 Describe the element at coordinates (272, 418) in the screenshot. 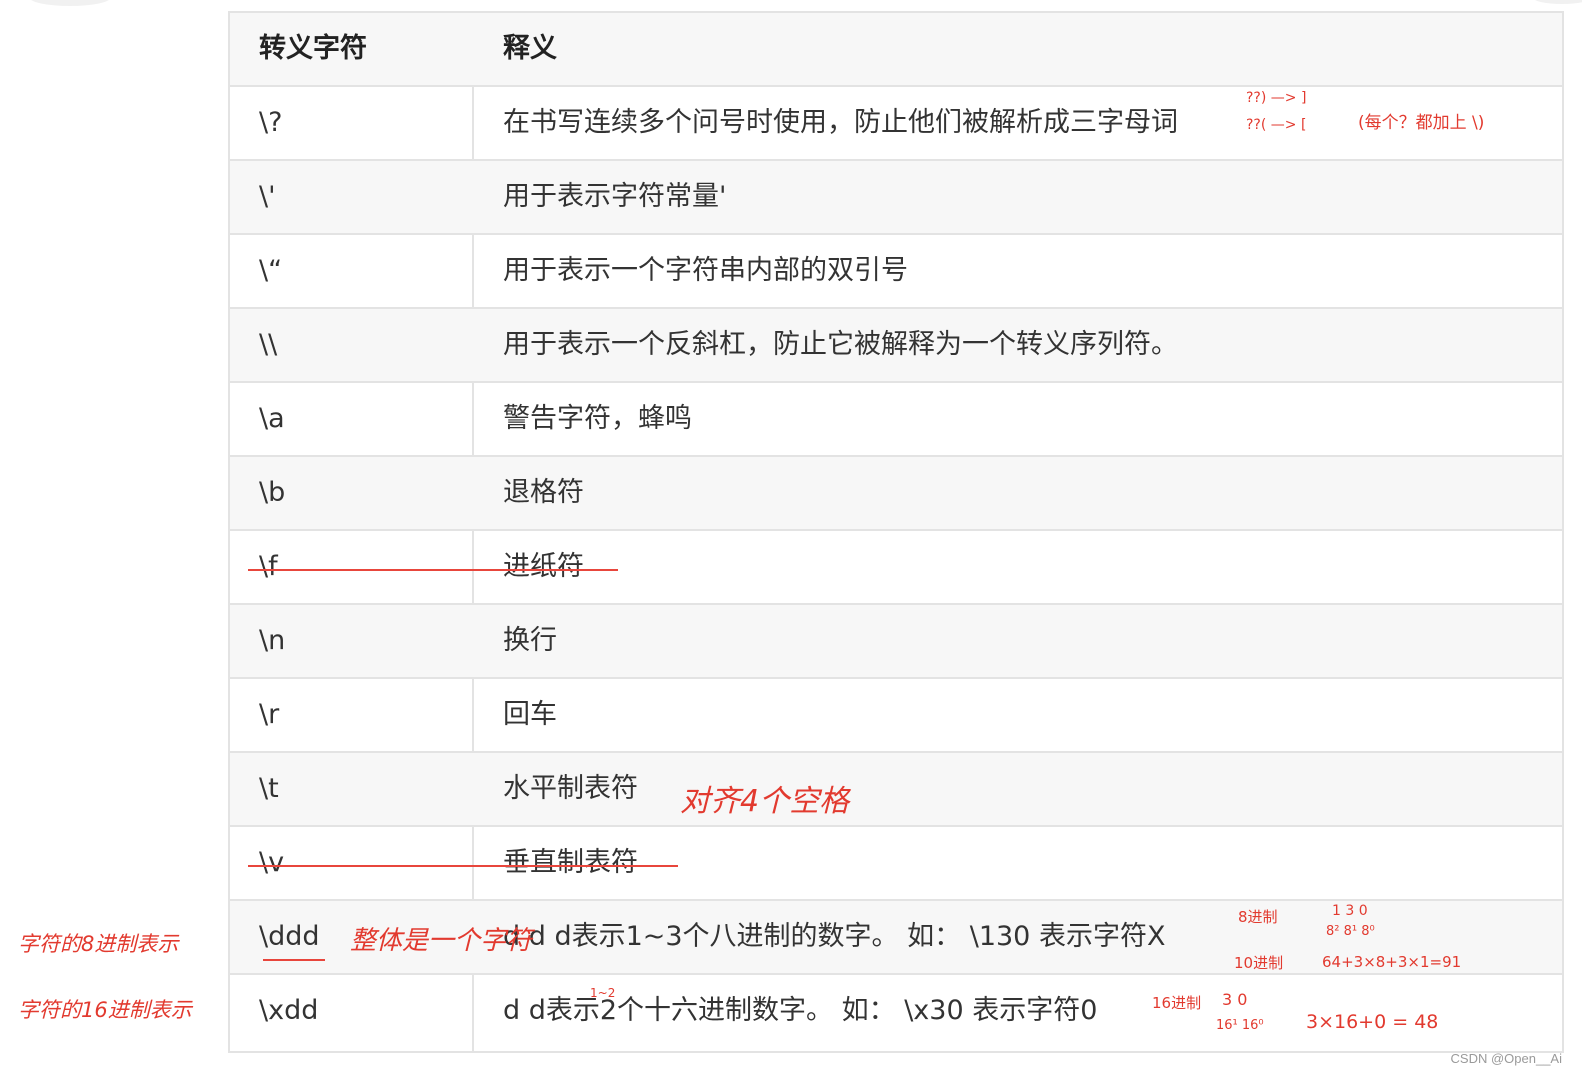

I see `escape-cell: \a` at that location.